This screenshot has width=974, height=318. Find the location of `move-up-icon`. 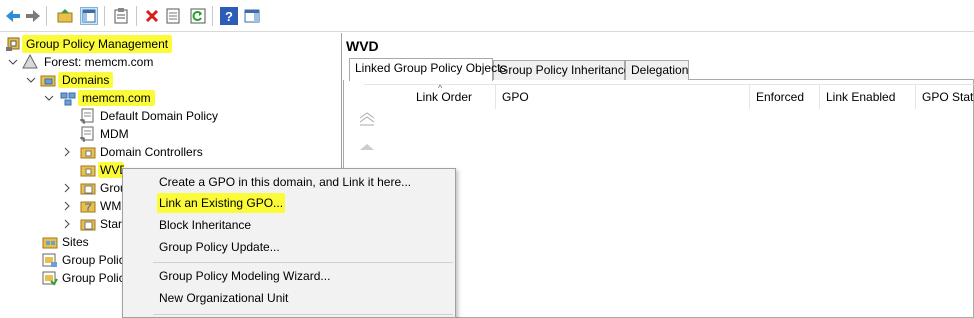

move-up-icon is located at coordinates (367, 147).